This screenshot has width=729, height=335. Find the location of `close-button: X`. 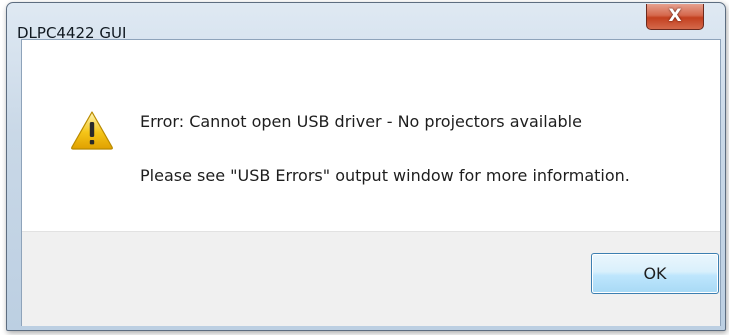

close-button: X is located at coordinates (675, 17).